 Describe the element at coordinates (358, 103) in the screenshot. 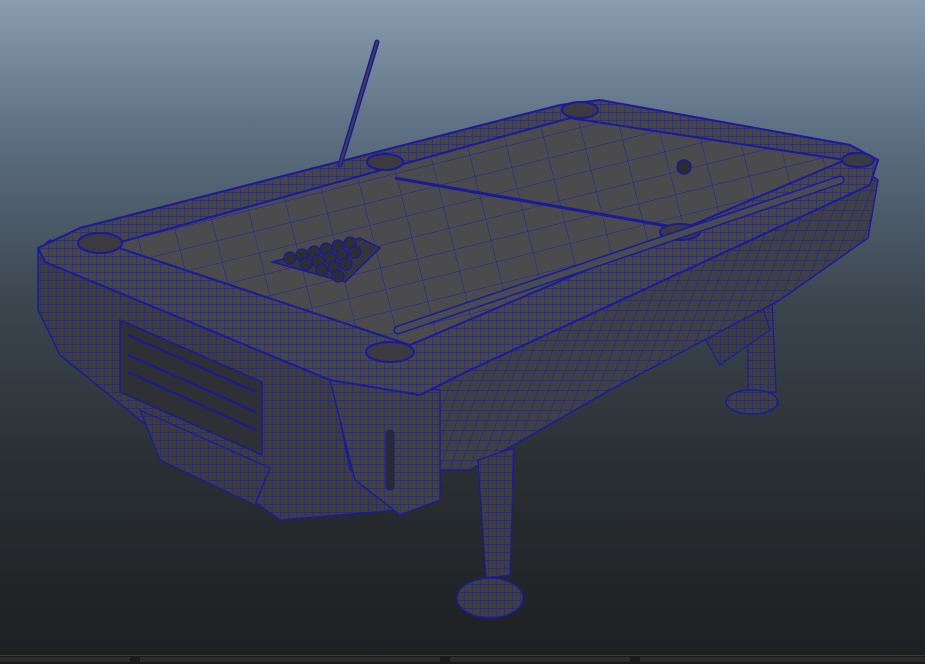

I see `cue-stick-standing` at that location.